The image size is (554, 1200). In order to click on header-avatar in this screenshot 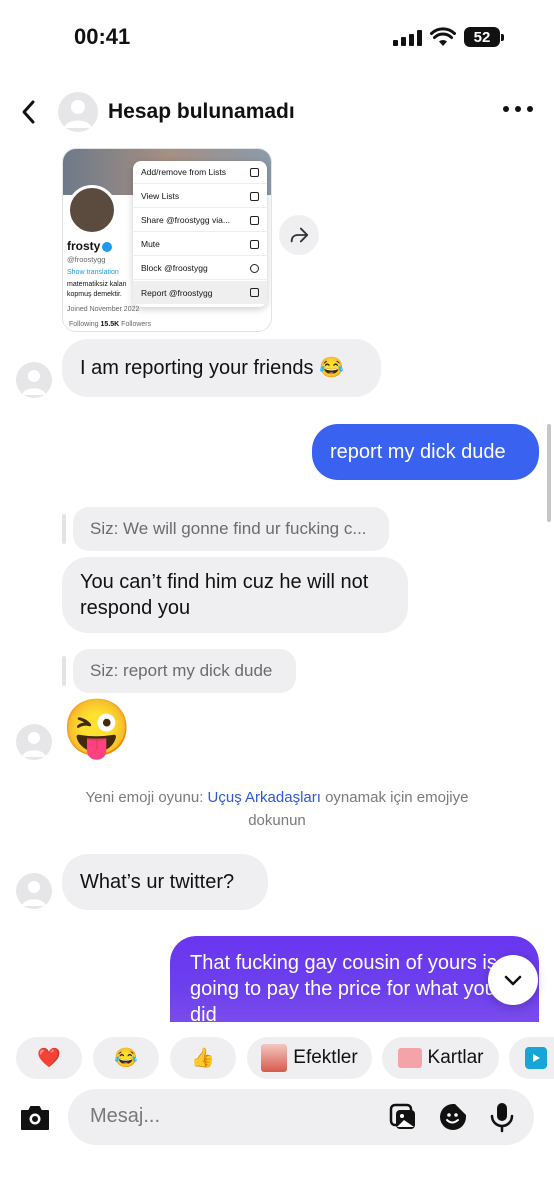, I will do `click(78, 112)`.